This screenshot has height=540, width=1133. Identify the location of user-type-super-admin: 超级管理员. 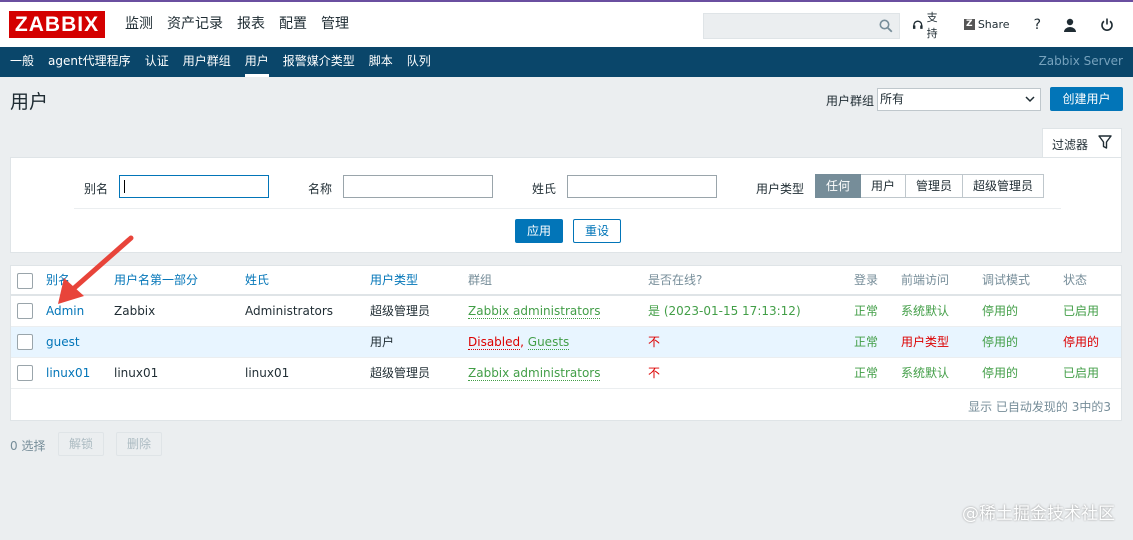
(1004, 186).